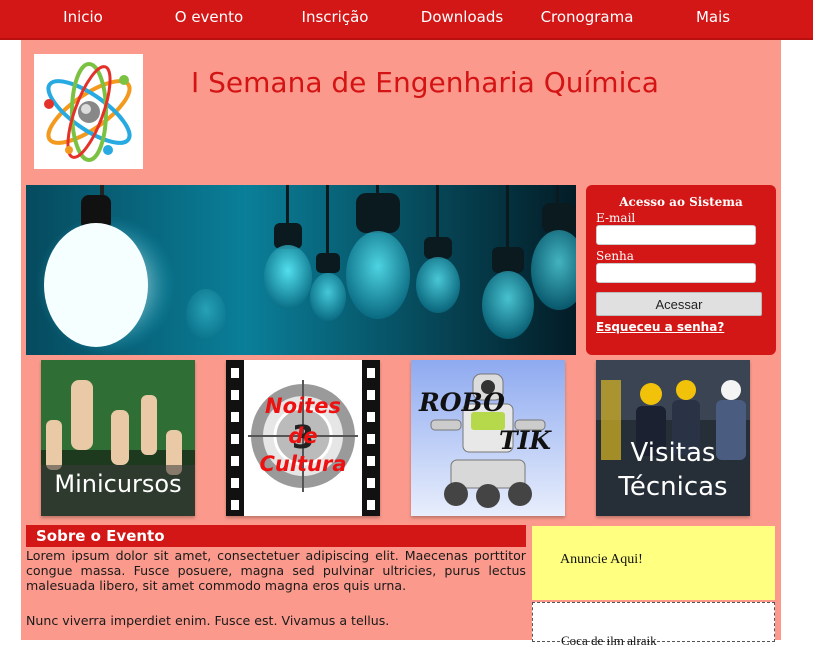  I want to click on password-label: Senha, so click(615, 256).